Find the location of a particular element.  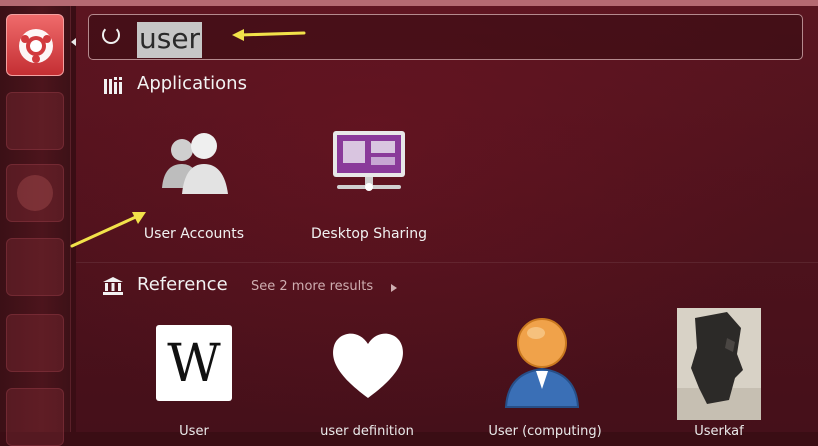

wikipedia-icon: W is located at coordinates (194, 363).